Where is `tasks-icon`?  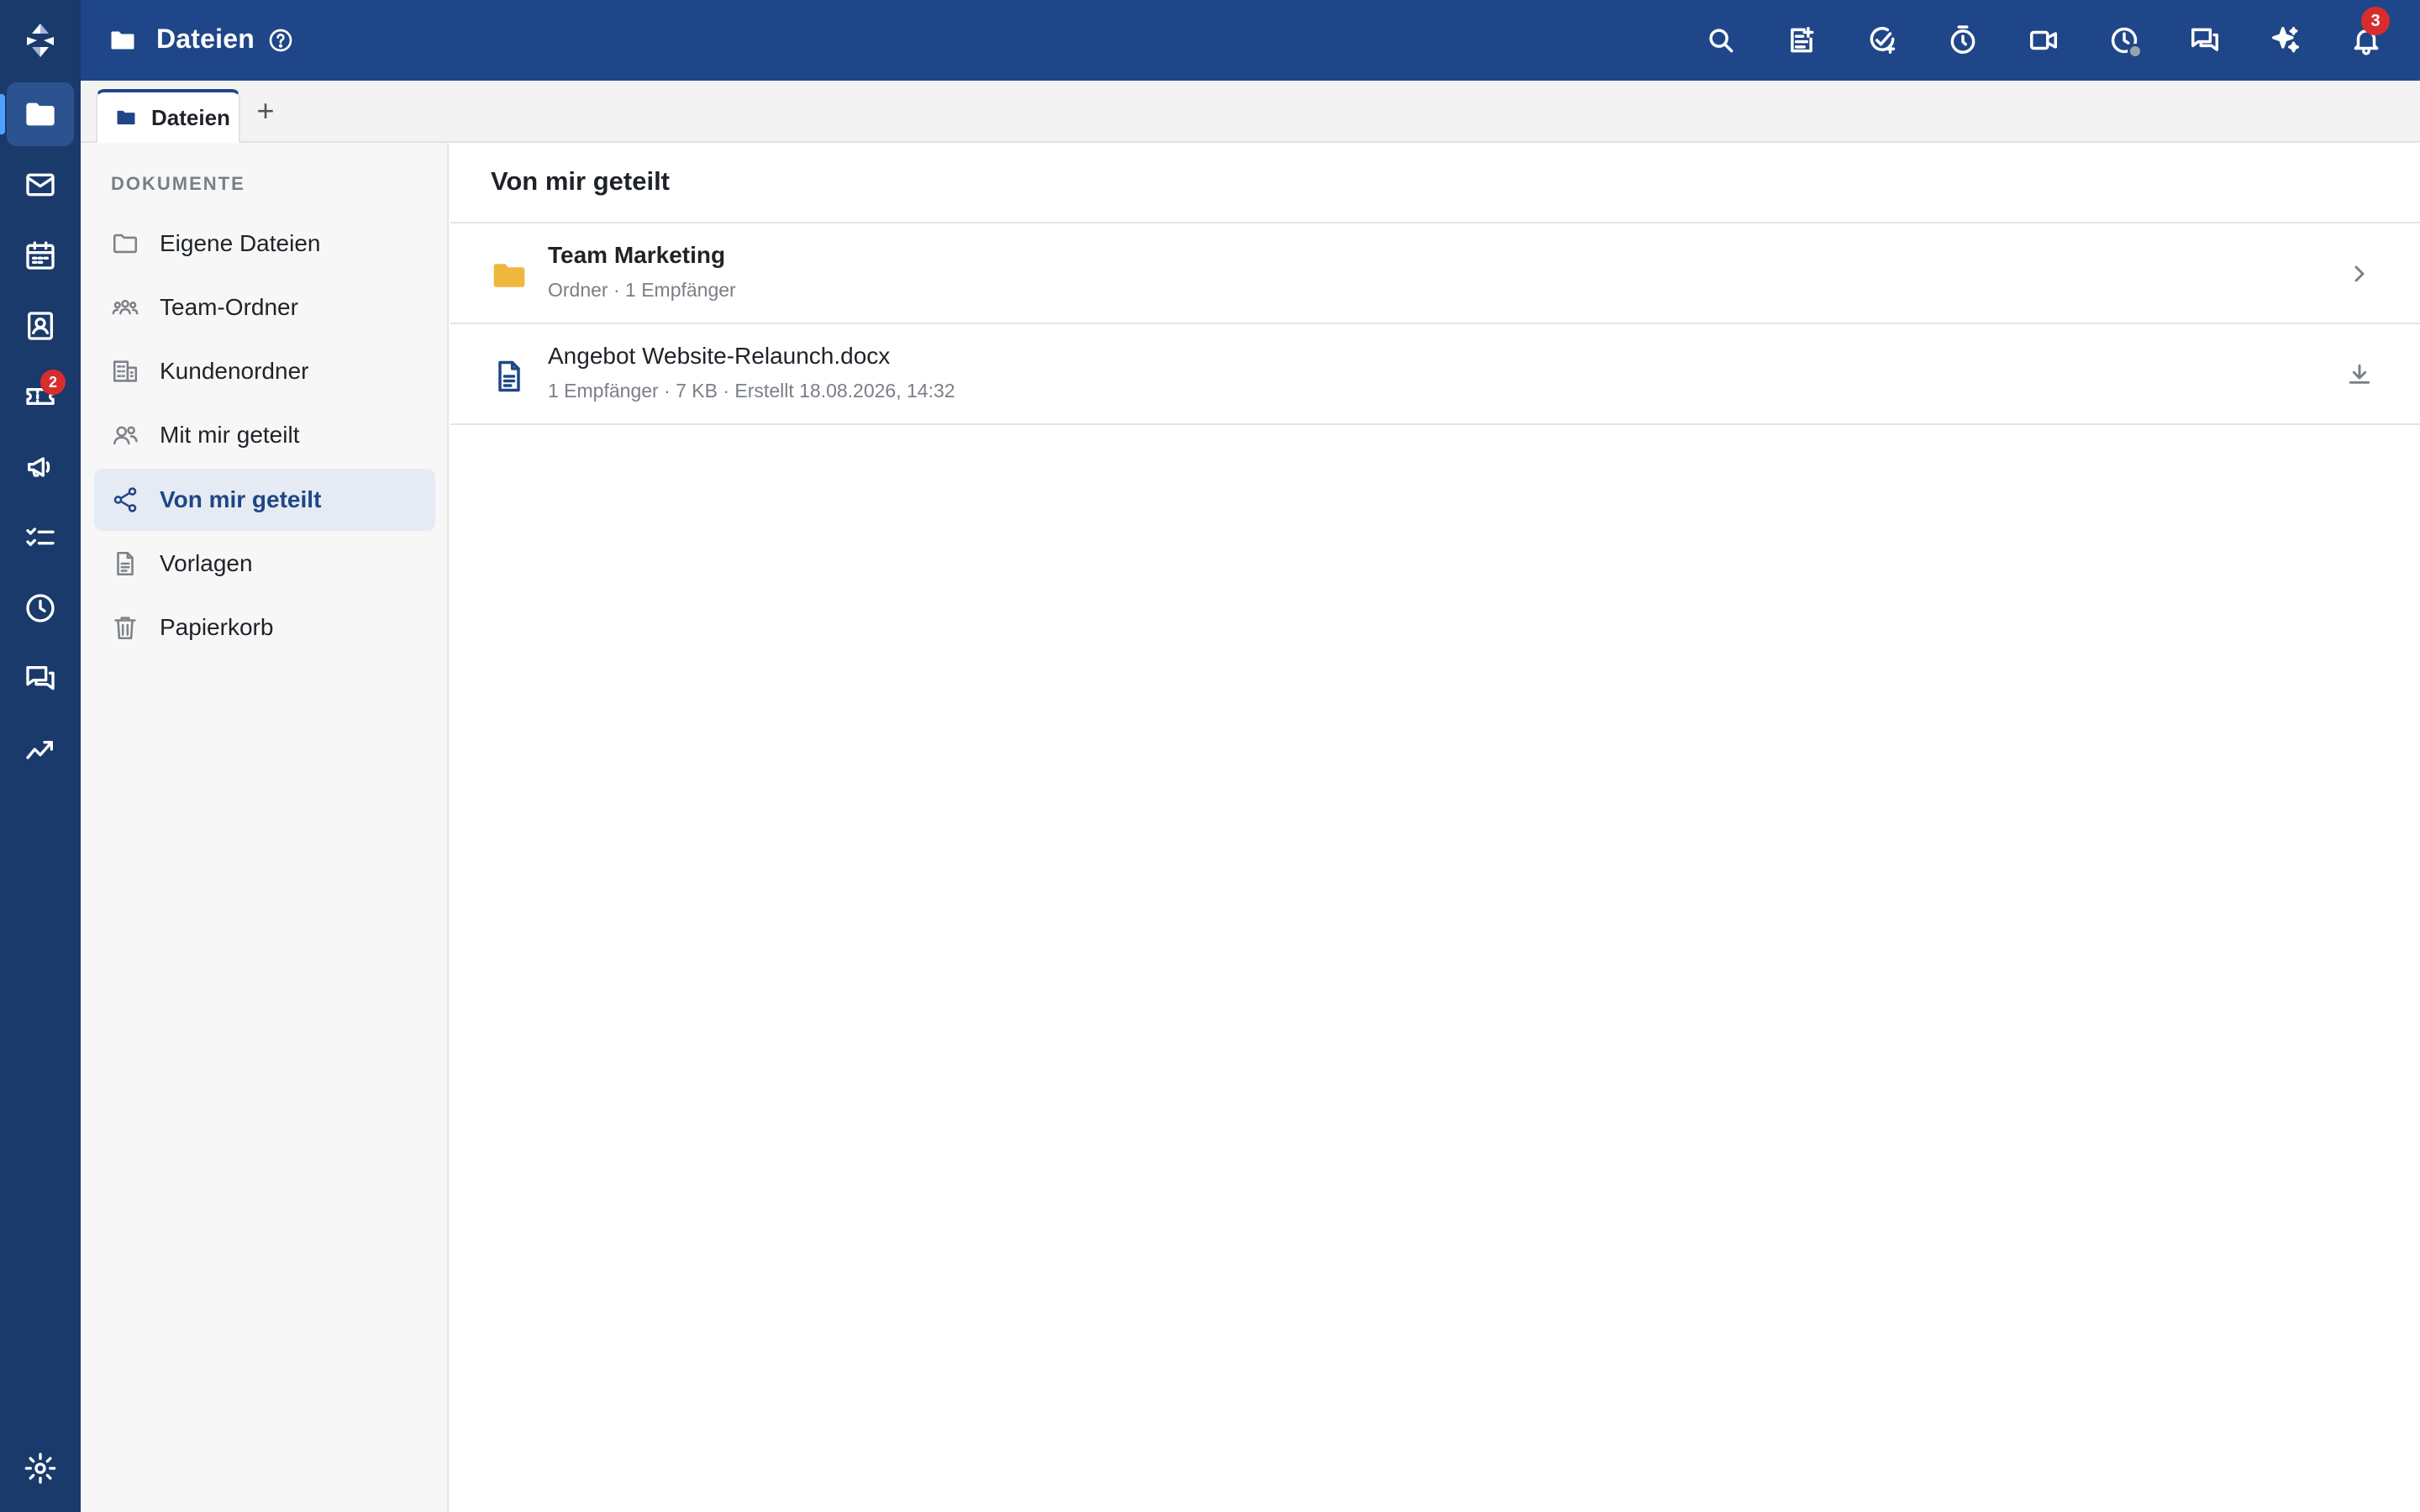
tasks-icon is located at coordinates (40, 537).